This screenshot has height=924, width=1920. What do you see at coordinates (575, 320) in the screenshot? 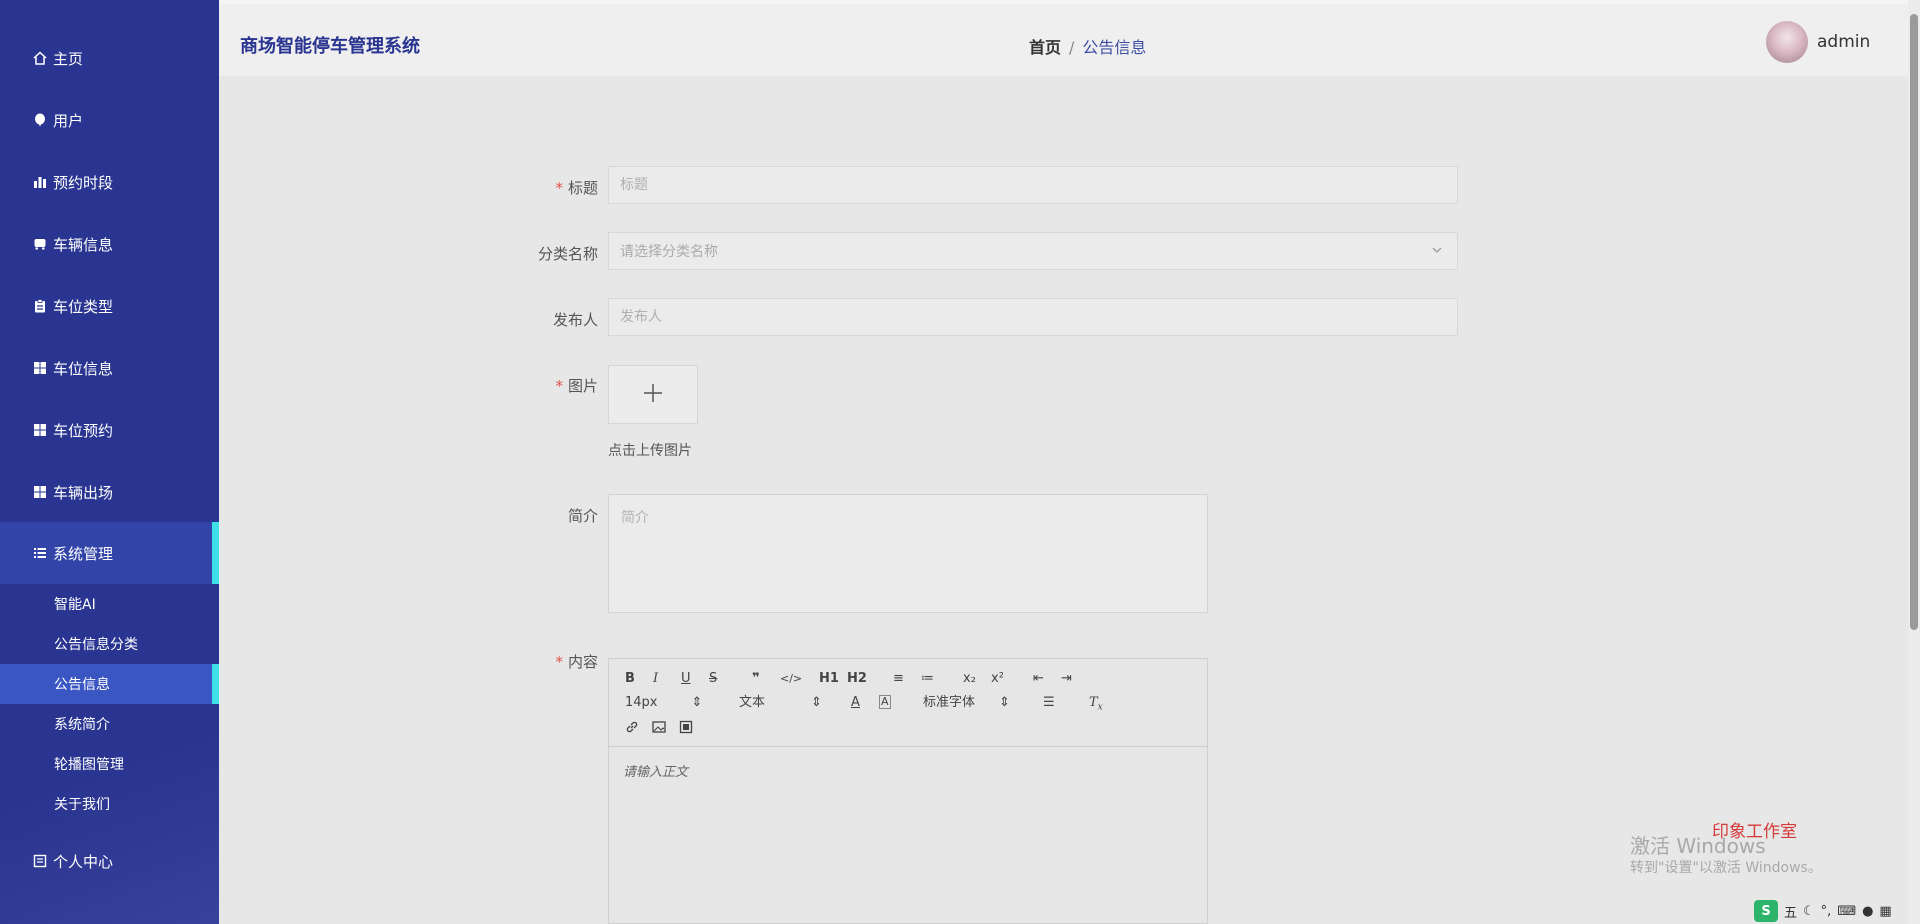
I see `publisher-label: 发布人` at bounding box center [575, 320].